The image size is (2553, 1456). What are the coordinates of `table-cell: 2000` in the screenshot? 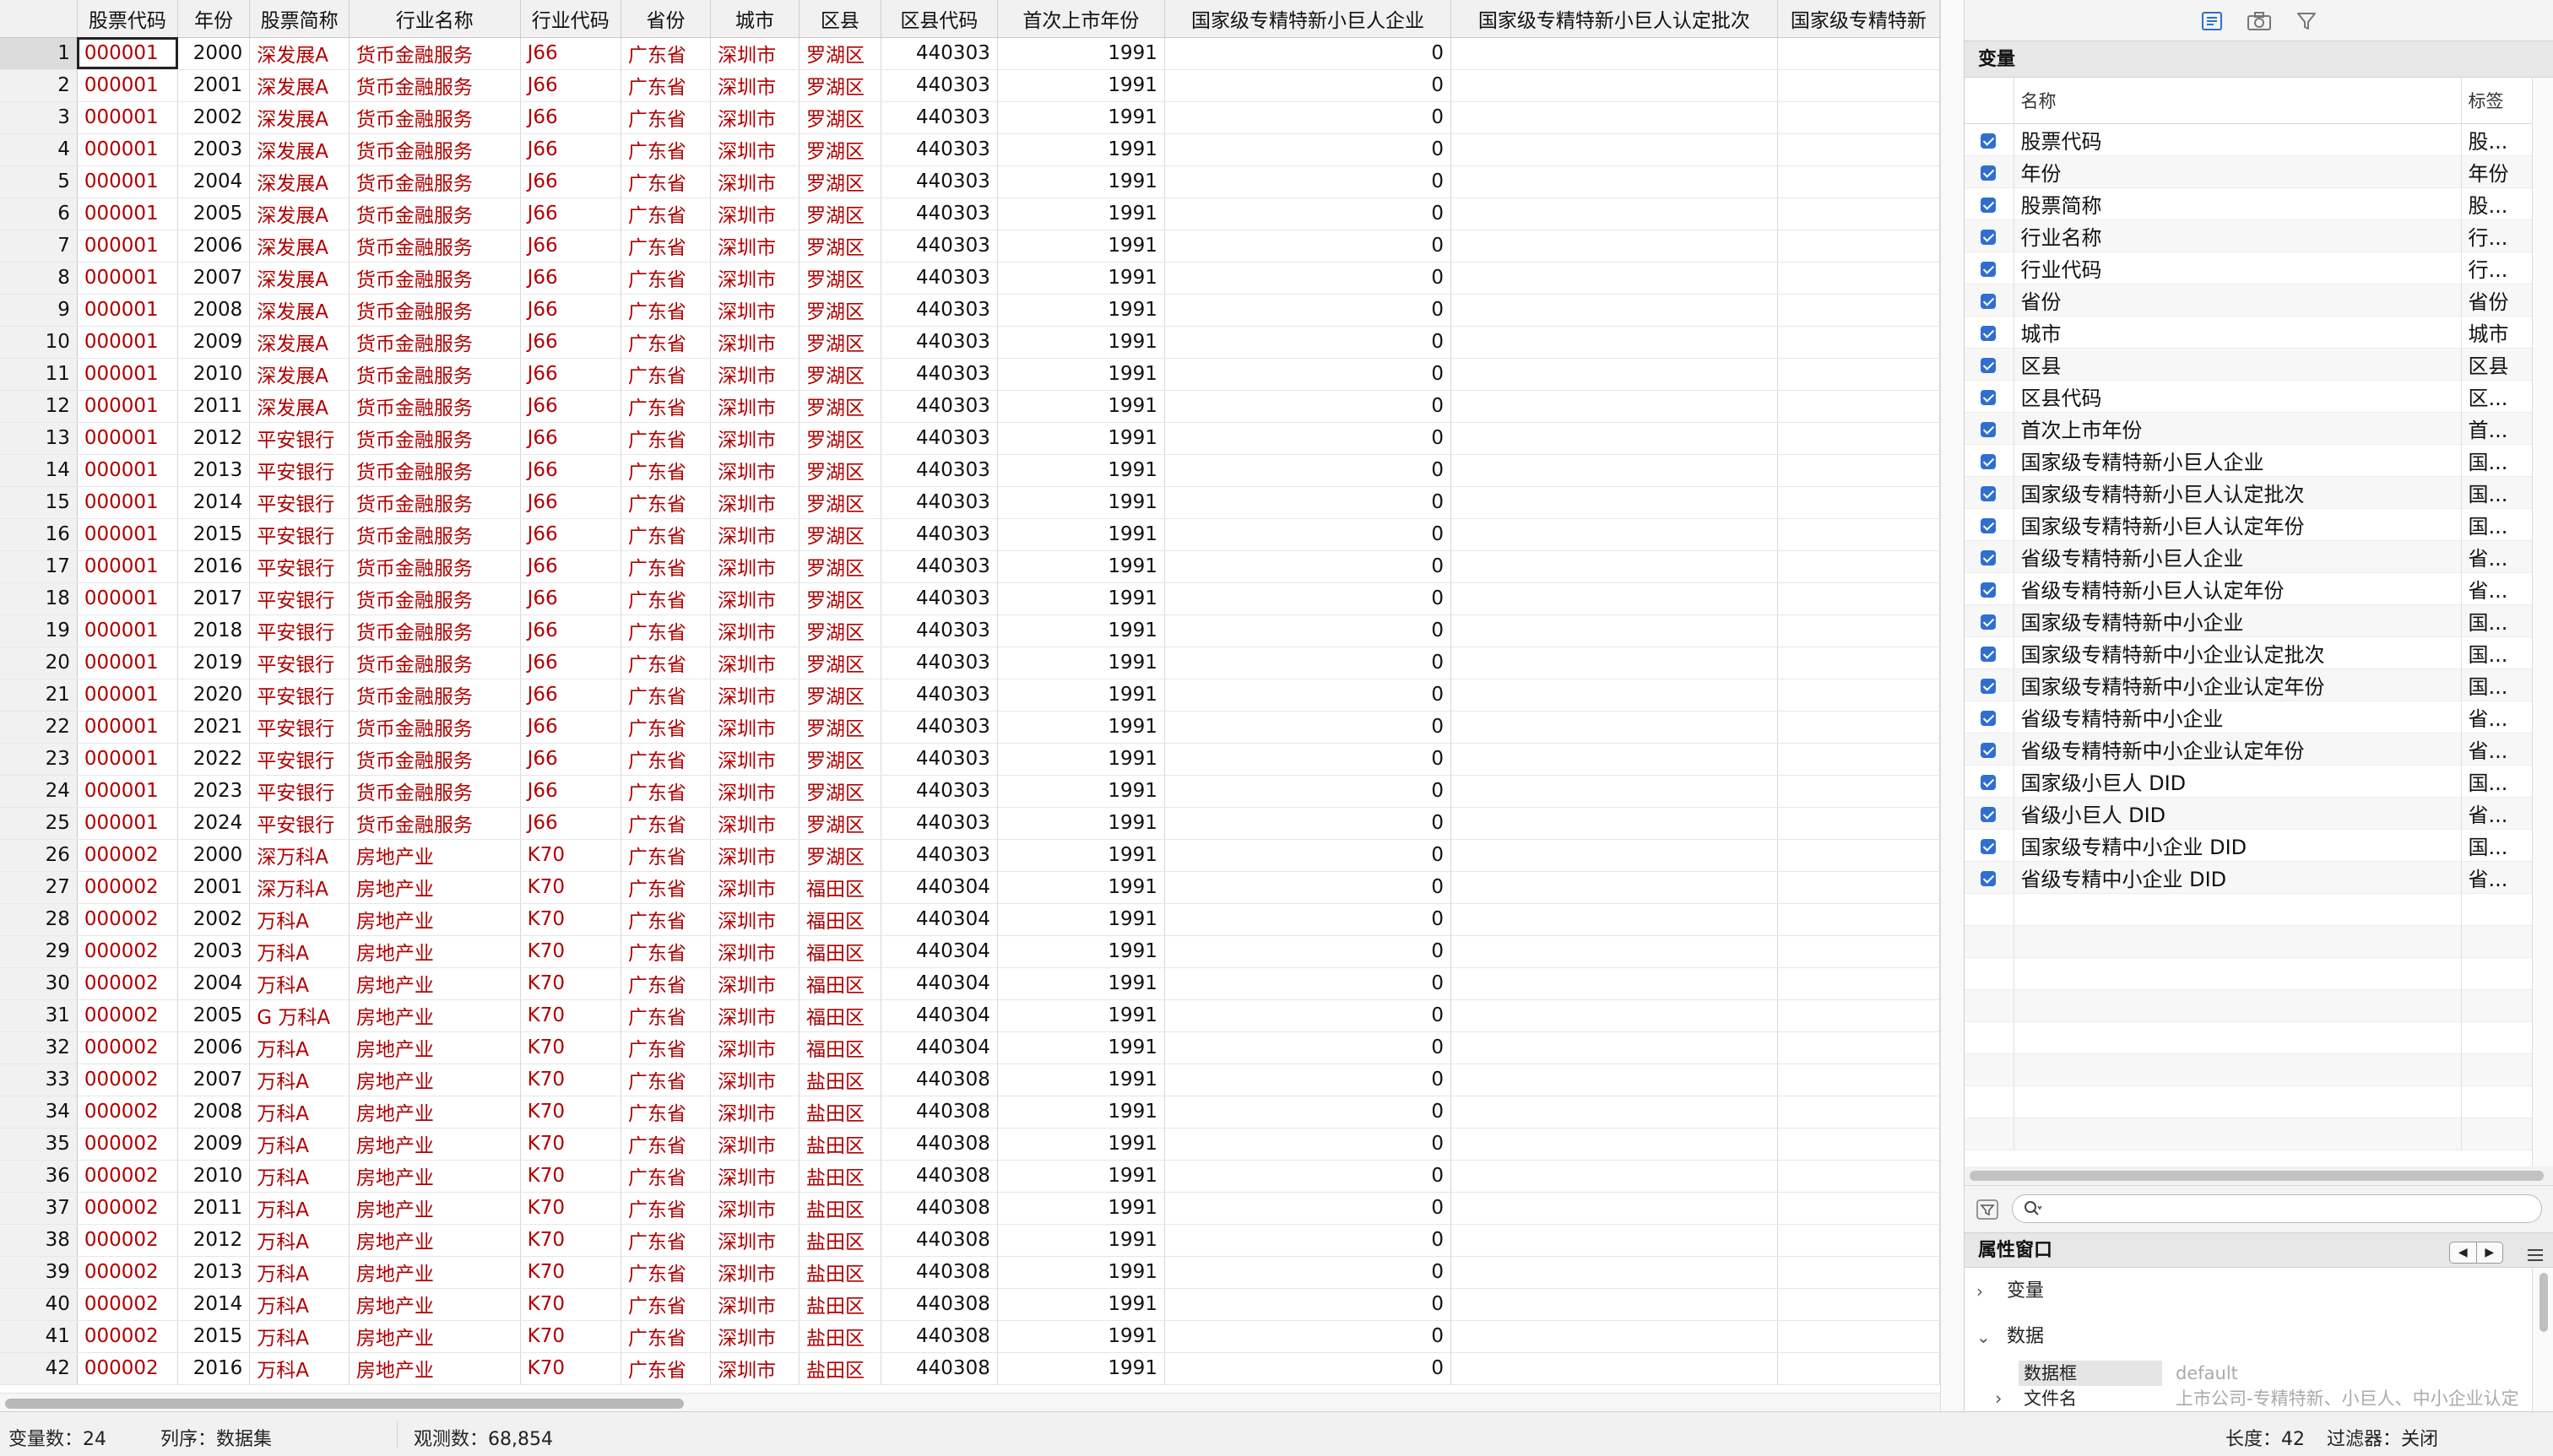 It's located at (214, 53).